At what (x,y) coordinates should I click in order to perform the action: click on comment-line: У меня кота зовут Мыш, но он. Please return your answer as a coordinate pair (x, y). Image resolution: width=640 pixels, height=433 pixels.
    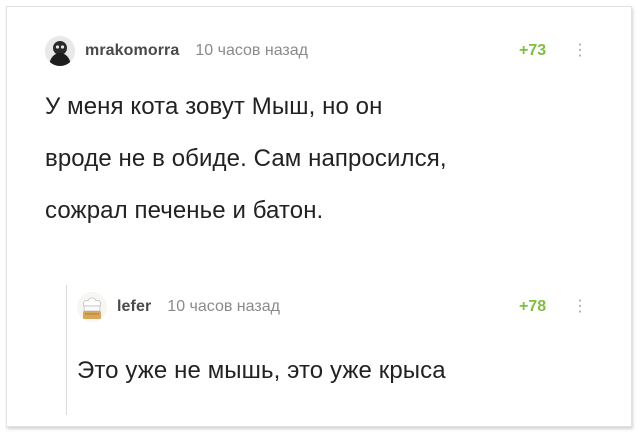
    Looking at the image, I should click on (214, 106).